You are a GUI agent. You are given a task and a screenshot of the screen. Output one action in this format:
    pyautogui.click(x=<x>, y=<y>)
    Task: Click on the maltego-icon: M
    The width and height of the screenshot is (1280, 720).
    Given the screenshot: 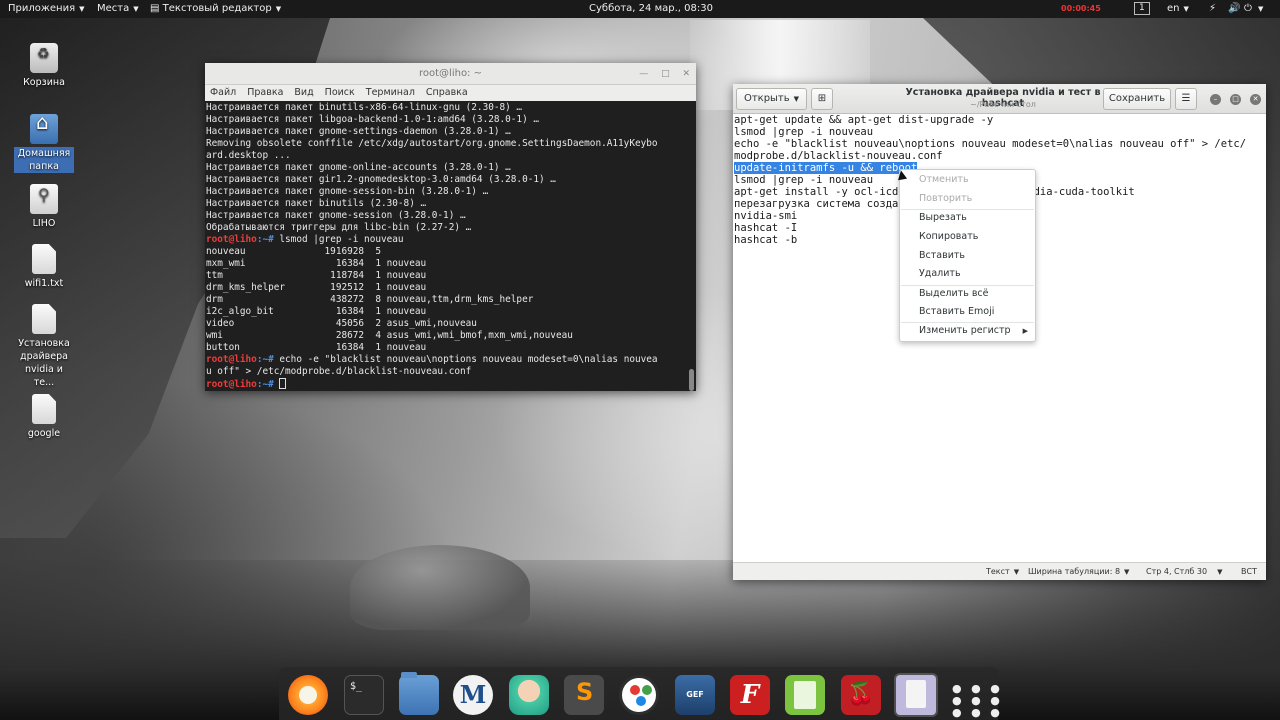 What is the action you would take?
    pyautogui.click(x=473, y=695)
    